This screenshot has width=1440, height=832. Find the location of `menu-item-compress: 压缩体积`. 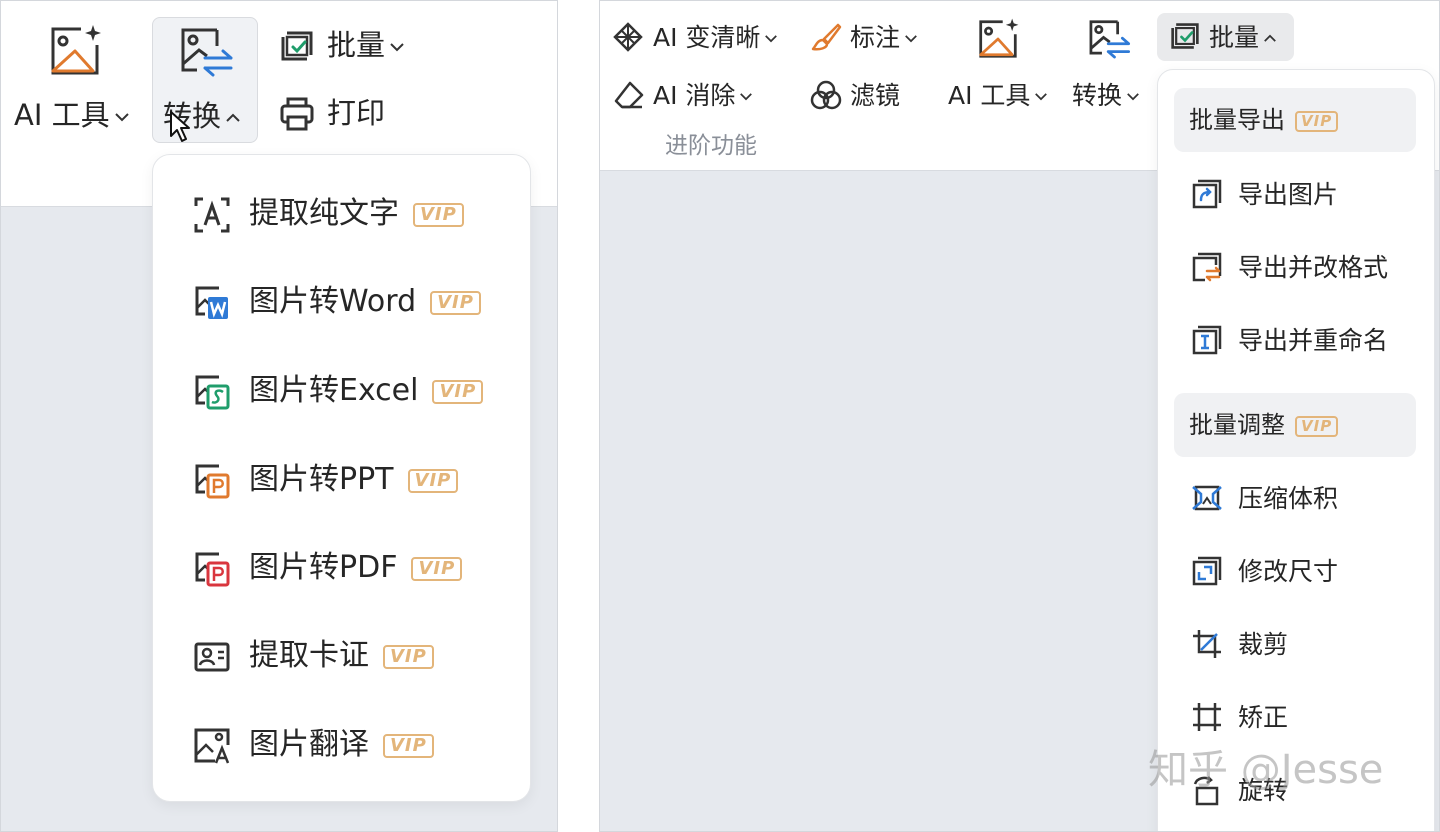

menu-item-compress: 压缩体积 is located at coordinates (1296, 499).